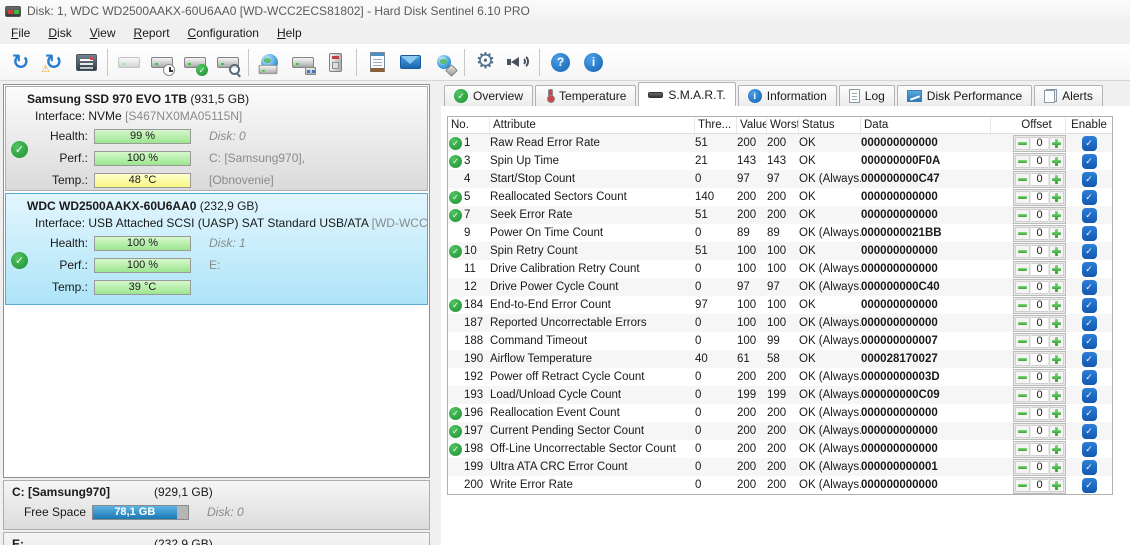 This screenshot has width=1130, height=545. I want to click on menu-report: Report, so click(152, 33).